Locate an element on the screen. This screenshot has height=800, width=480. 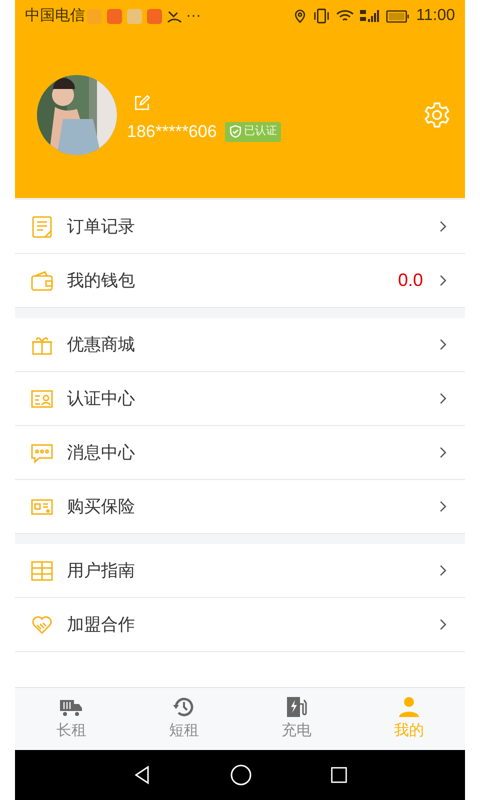
battery-icon is located at coordinates (398, 16).